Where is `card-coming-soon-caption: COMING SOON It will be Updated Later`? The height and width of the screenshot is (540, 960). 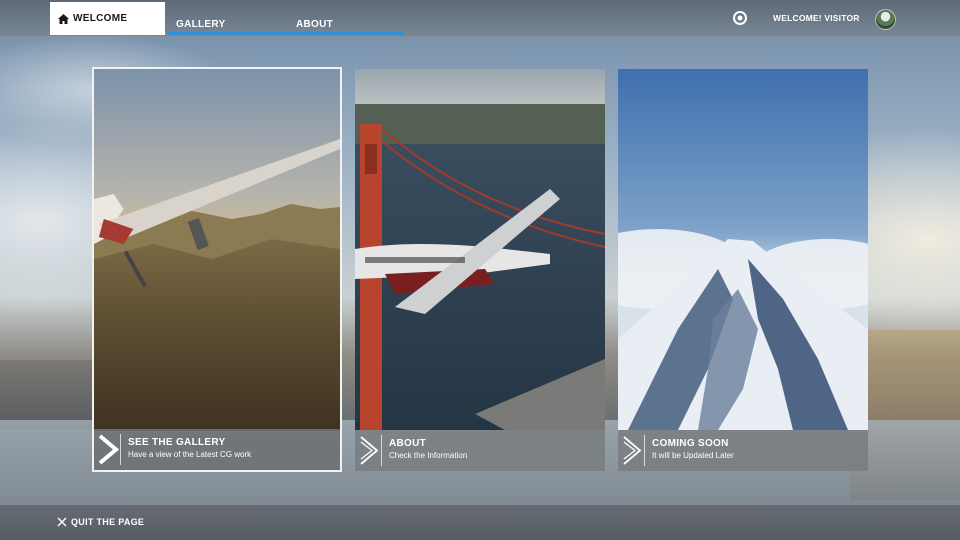 card-coming-soon-caption: COMING SOON It will be Updated Later is located at coordinates (743, 450).